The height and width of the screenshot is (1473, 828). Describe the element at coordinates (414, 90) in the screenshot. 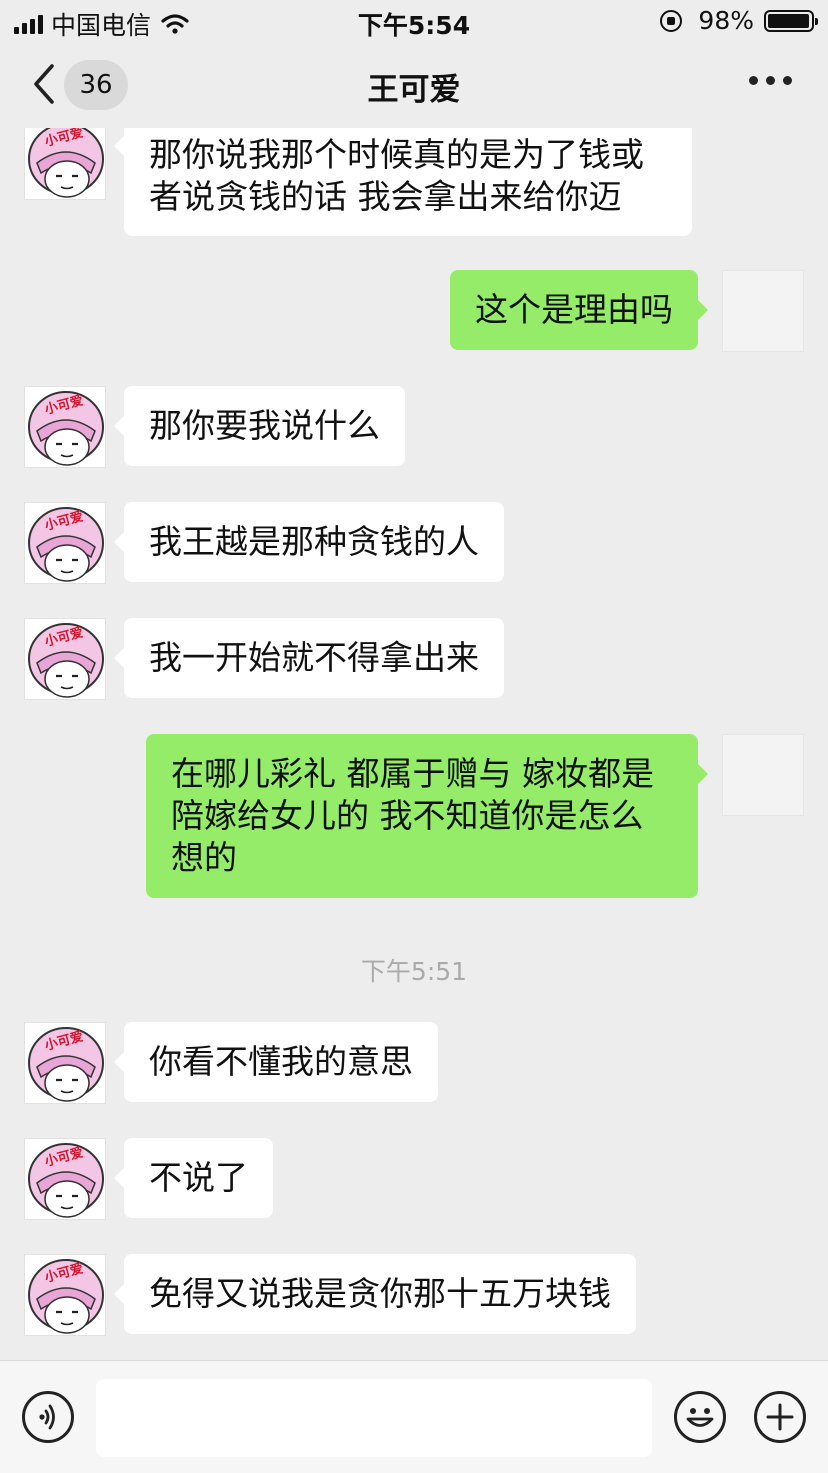

I see `chat-title: 王可爱` at that location.